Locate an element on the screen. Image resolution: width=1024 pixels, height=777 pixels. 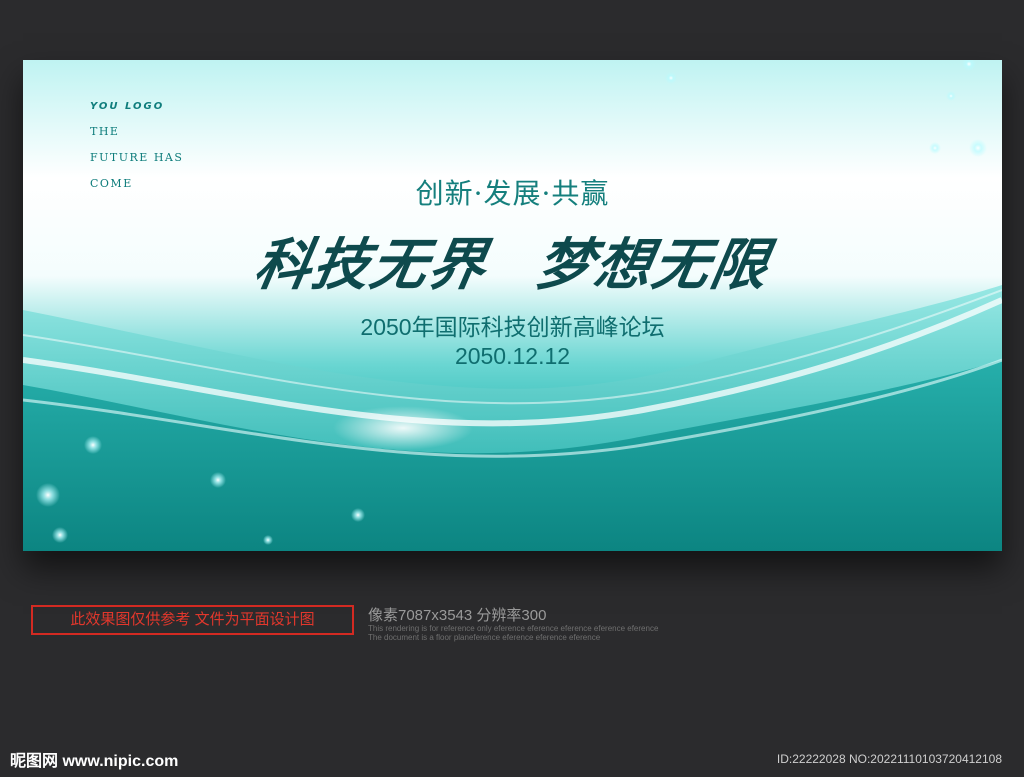
headline-left: 科技无界 is located at coordinates (370, 265).